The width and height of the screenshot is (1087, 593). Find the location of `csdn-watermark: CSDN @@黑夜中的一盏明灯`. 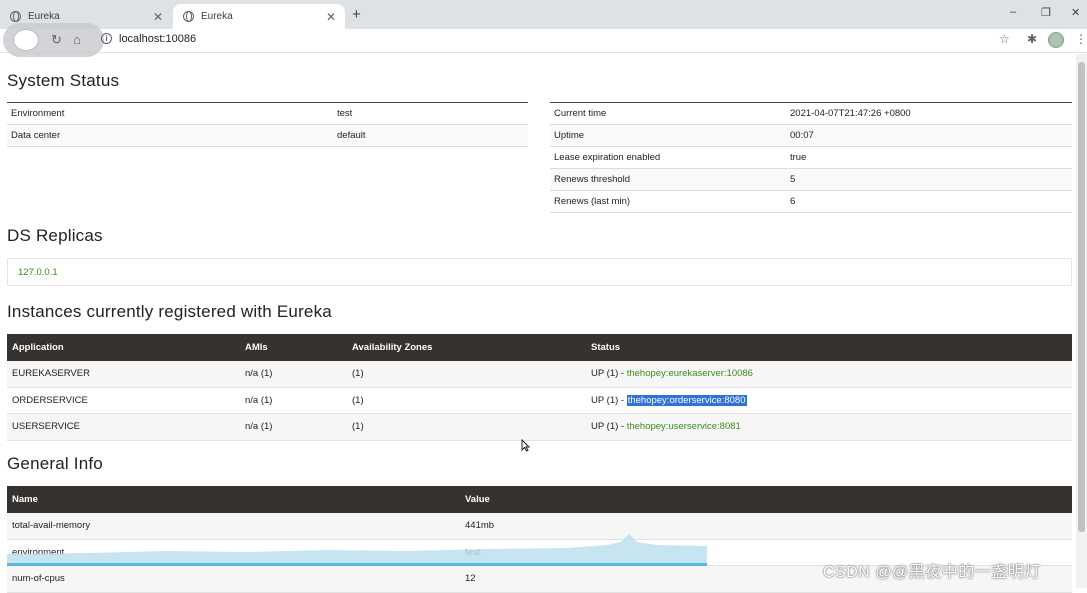

csdn-watermark: CSDN @@黑夜中的一盏明灯 is located at coordinates (932, 572).